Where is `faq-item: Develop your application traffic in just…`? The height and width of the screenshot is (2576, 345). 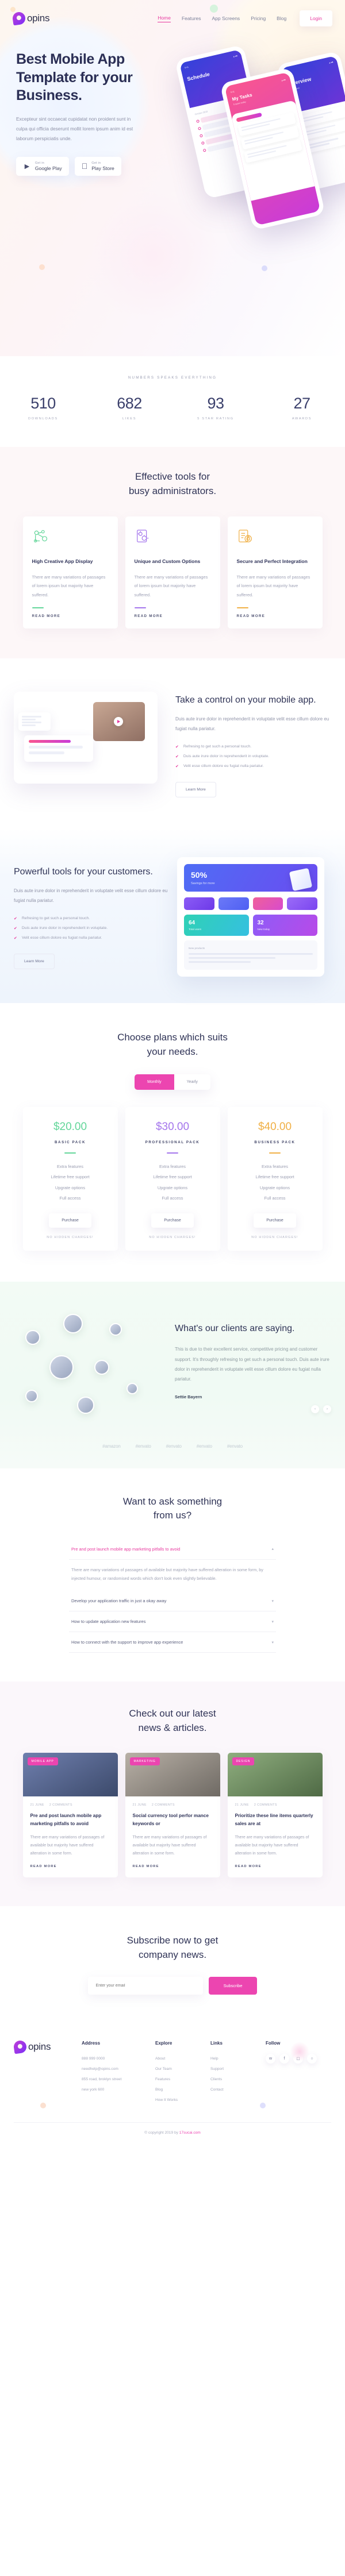
faq-item: Develop your application traffic in just… is located at coordinates (172, 1601).